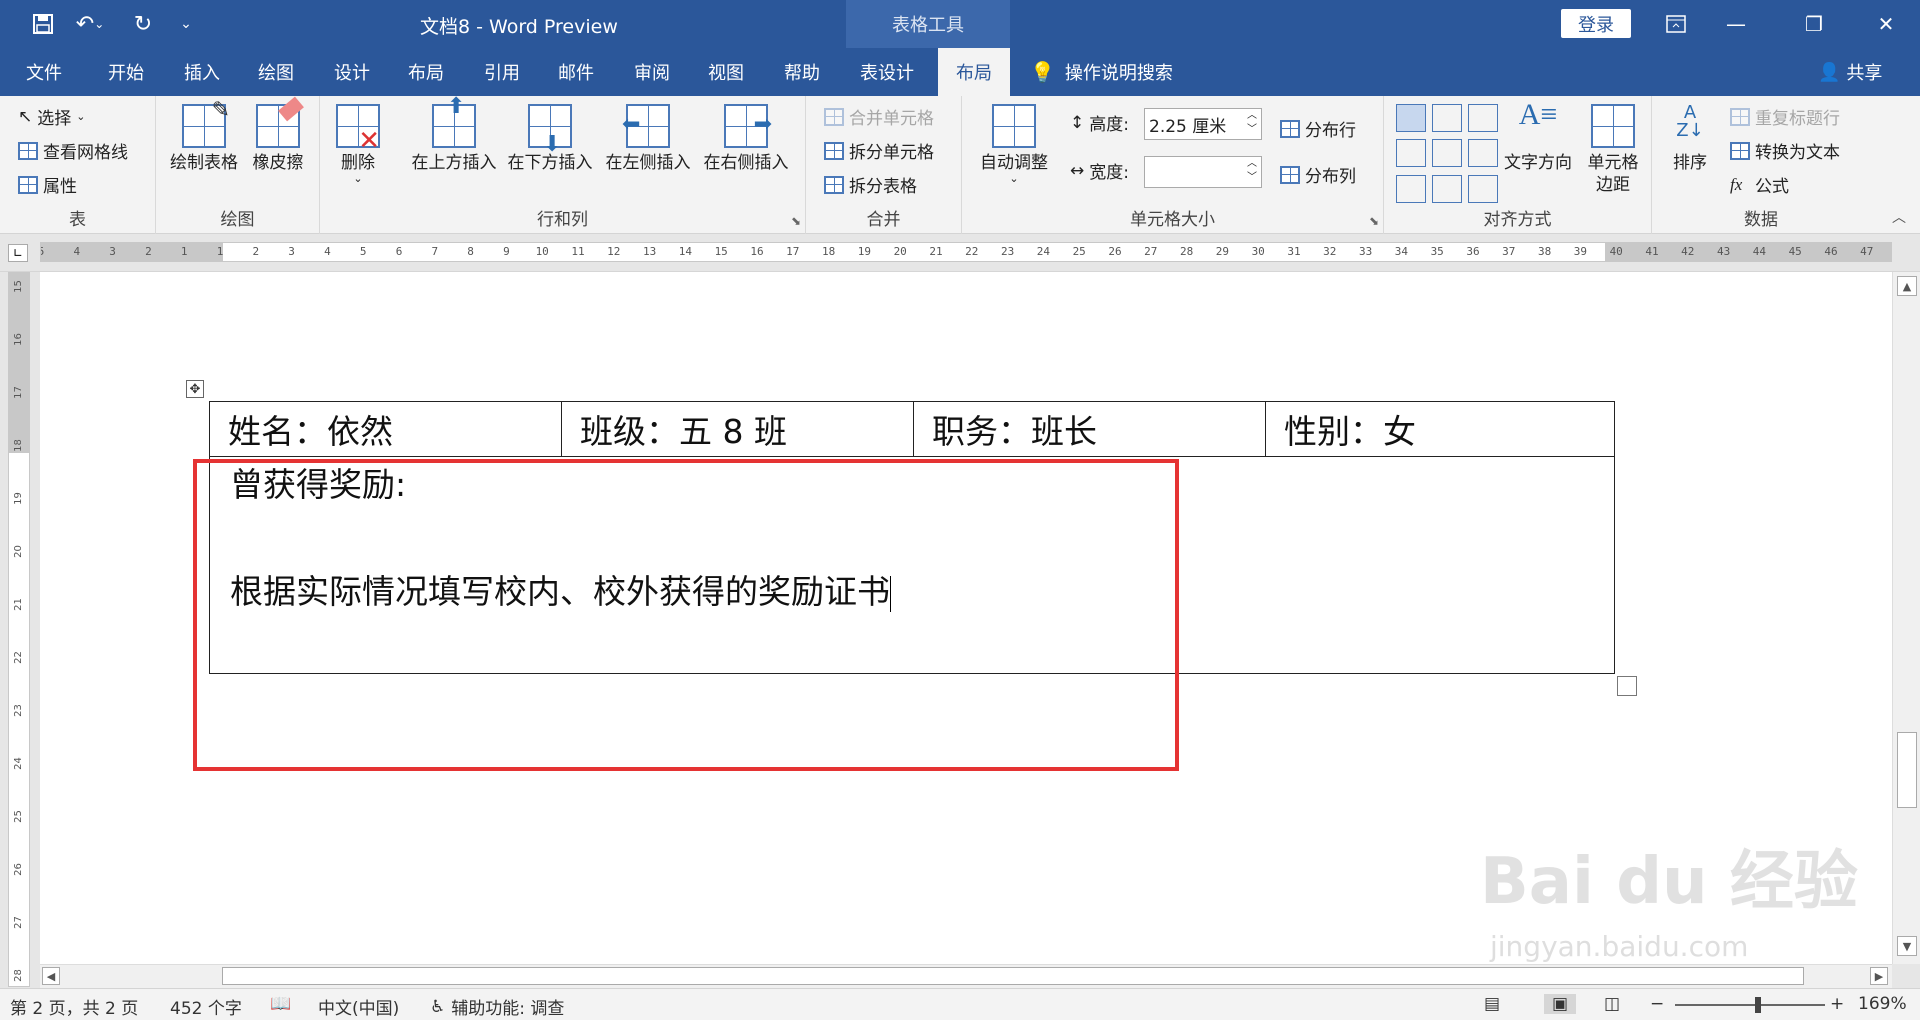 The height and width of the screenshot is (1020, 1920). Describe the element at coordinates (143, 24) in the screenshot. I see `redo-icon: ↻` at that location.